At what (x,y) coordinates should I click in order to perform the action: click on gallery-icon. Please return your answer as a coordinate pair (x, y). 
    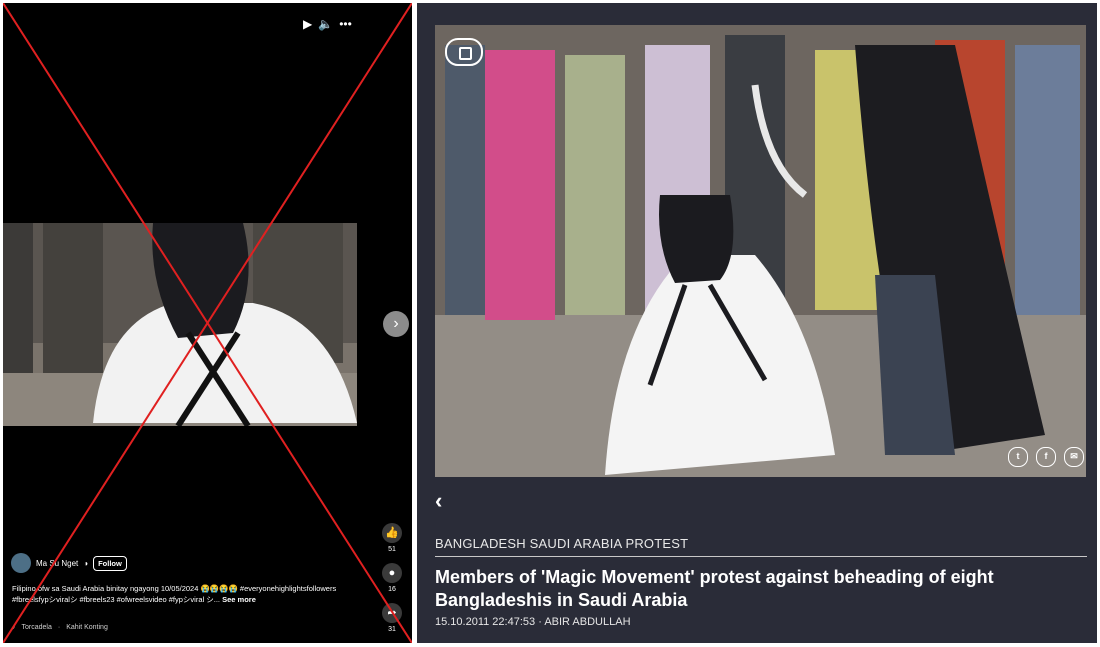
    Looking at the image, I should click on (464, 52).